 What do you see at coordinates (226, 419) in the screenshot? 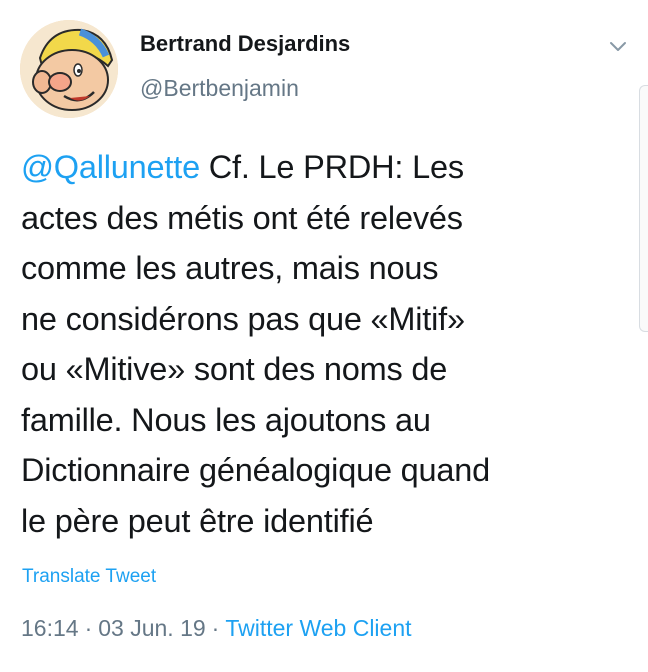
I see `tweet-line-6: famille. Nous les ajoutons au` at bounding box center [226, 419].